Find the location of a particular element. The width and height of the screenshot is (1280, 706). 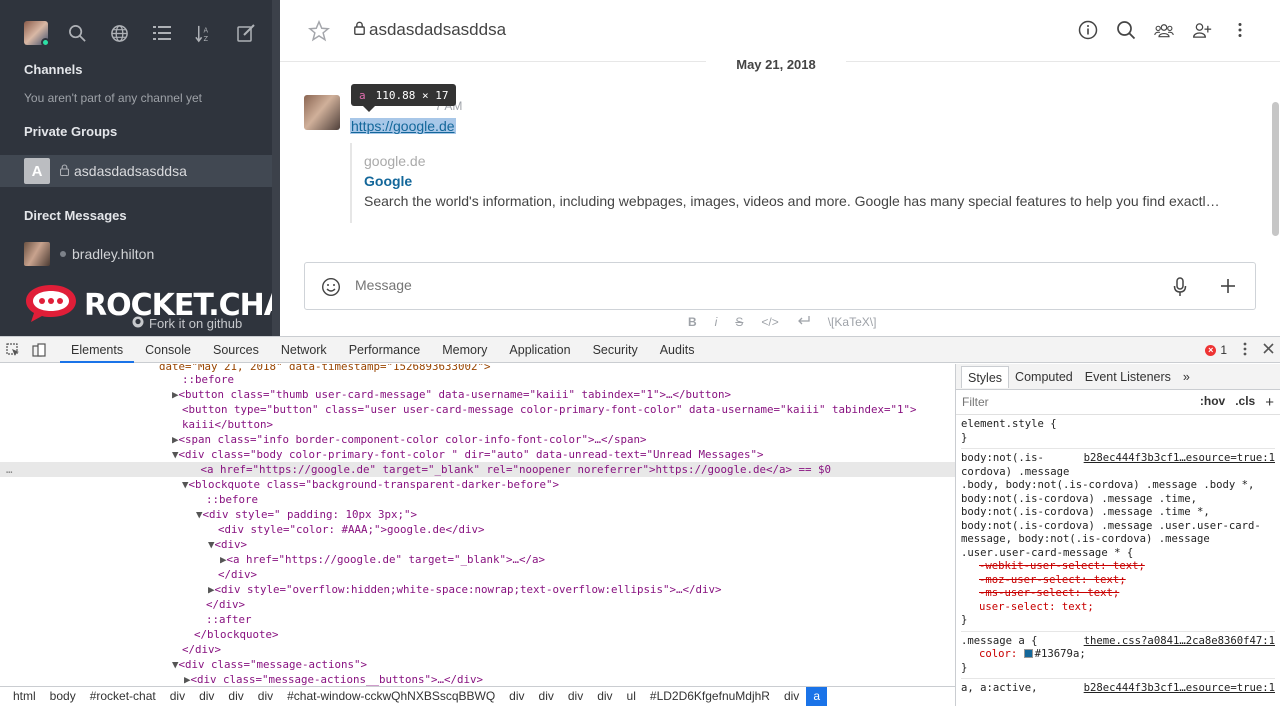

sort-icon: AZ is located at coordinates (203, 33).